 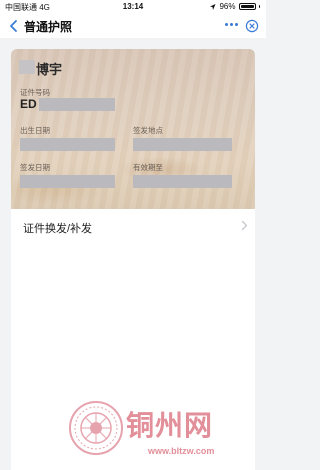 I want to click on watermark-url: www.bltzw.com, so click(x=181, y=451).